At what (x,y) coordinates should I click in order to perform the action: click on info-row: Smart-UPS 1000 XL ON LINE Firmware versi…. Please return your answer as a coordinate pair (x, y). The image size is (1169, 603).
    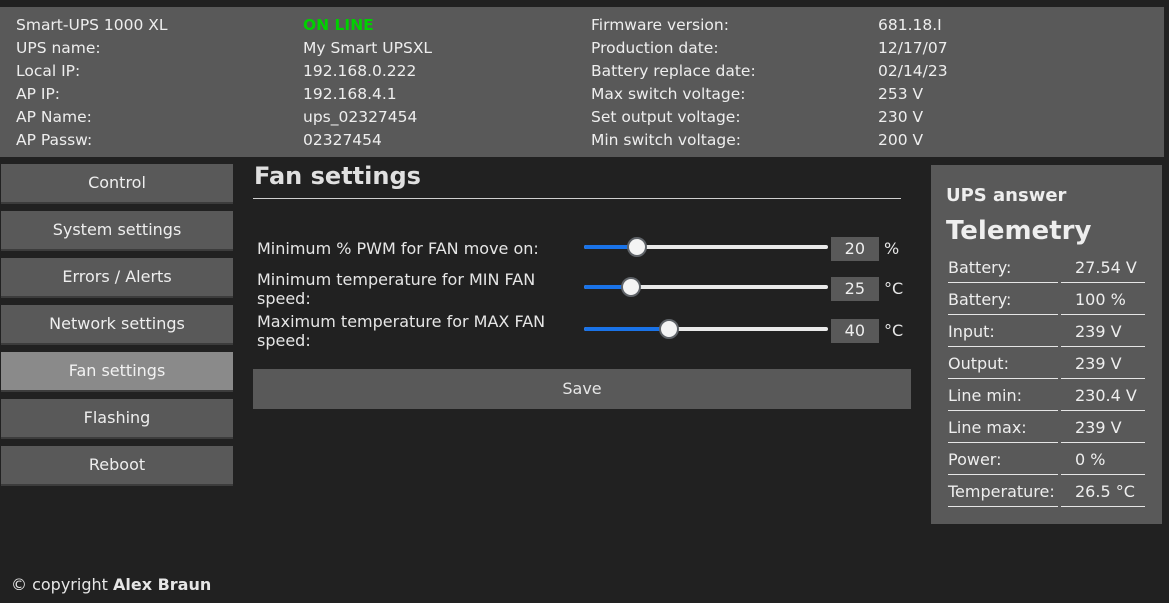
    Looking at the image, I should click on (582, 27).